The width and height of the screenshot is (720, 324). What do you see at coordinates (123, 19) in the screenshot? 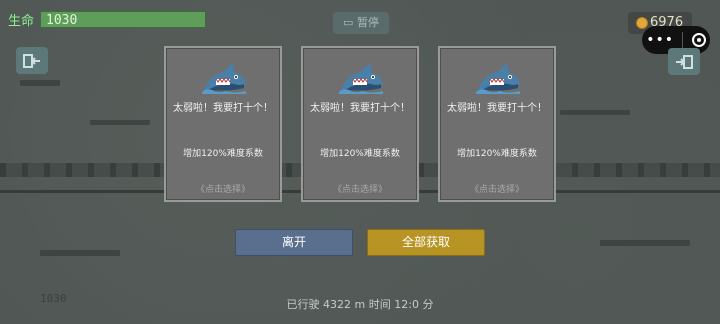
I see `life-bar: 1030` at bounding box center [123, 19].